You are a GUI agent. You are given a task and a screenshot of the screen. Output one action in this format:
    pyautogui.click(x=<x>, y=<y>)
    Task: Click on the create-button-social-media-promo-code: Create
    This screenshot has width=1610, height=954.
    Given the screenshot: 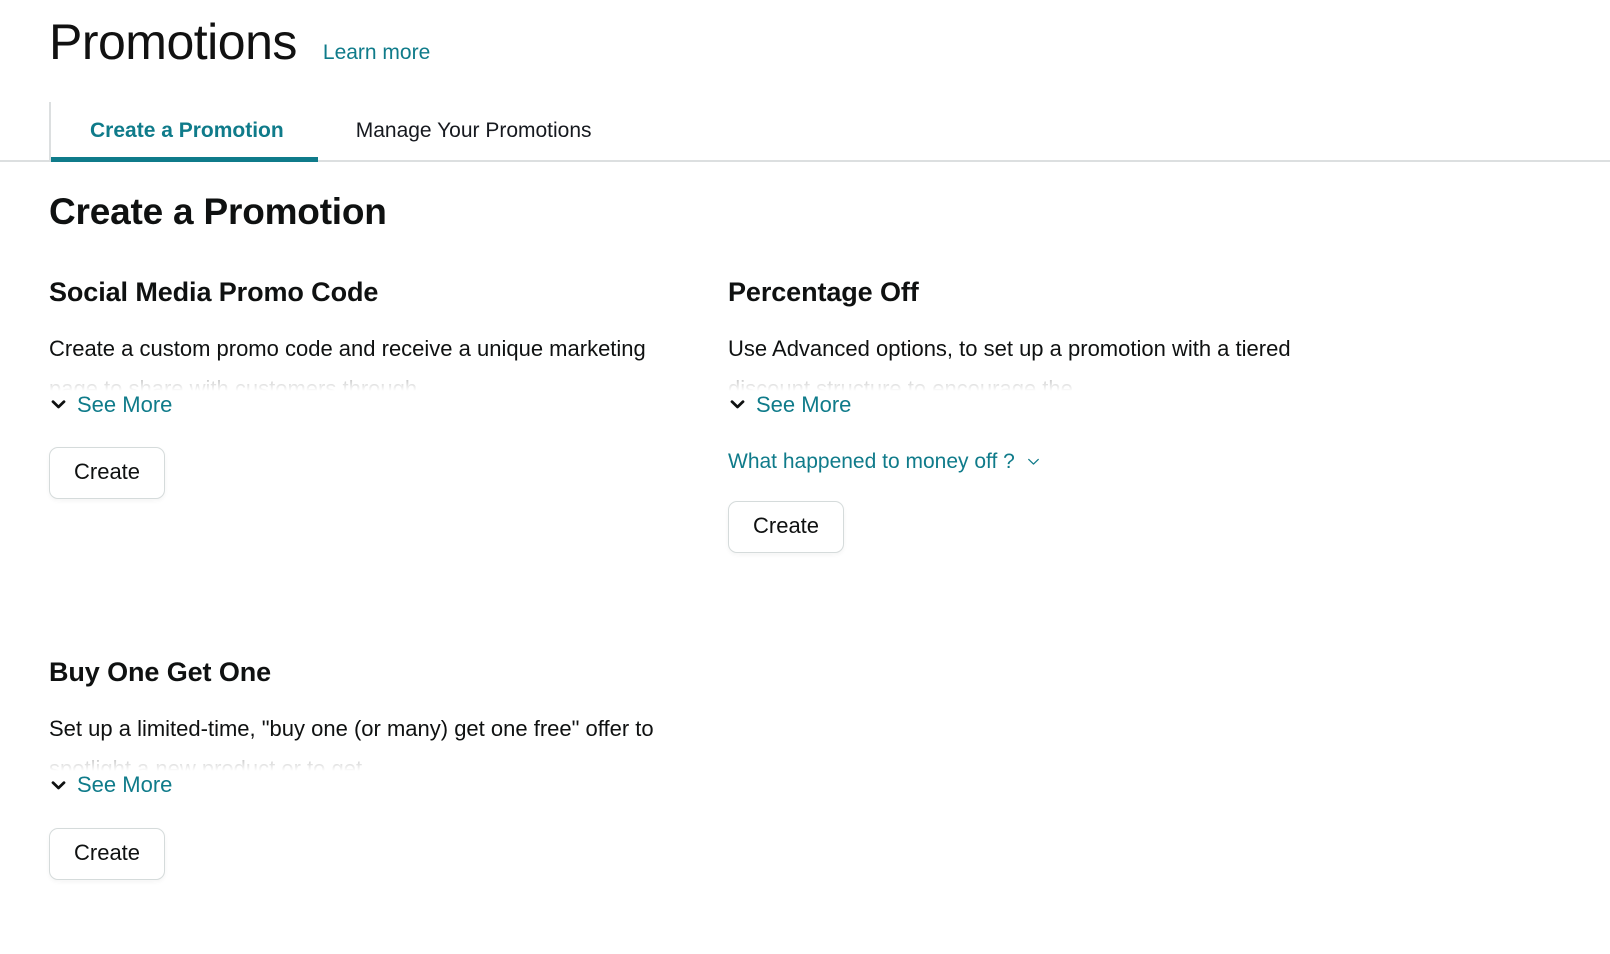 What is the action you would take?
    pyautogui.click(x=107, y=473)
    